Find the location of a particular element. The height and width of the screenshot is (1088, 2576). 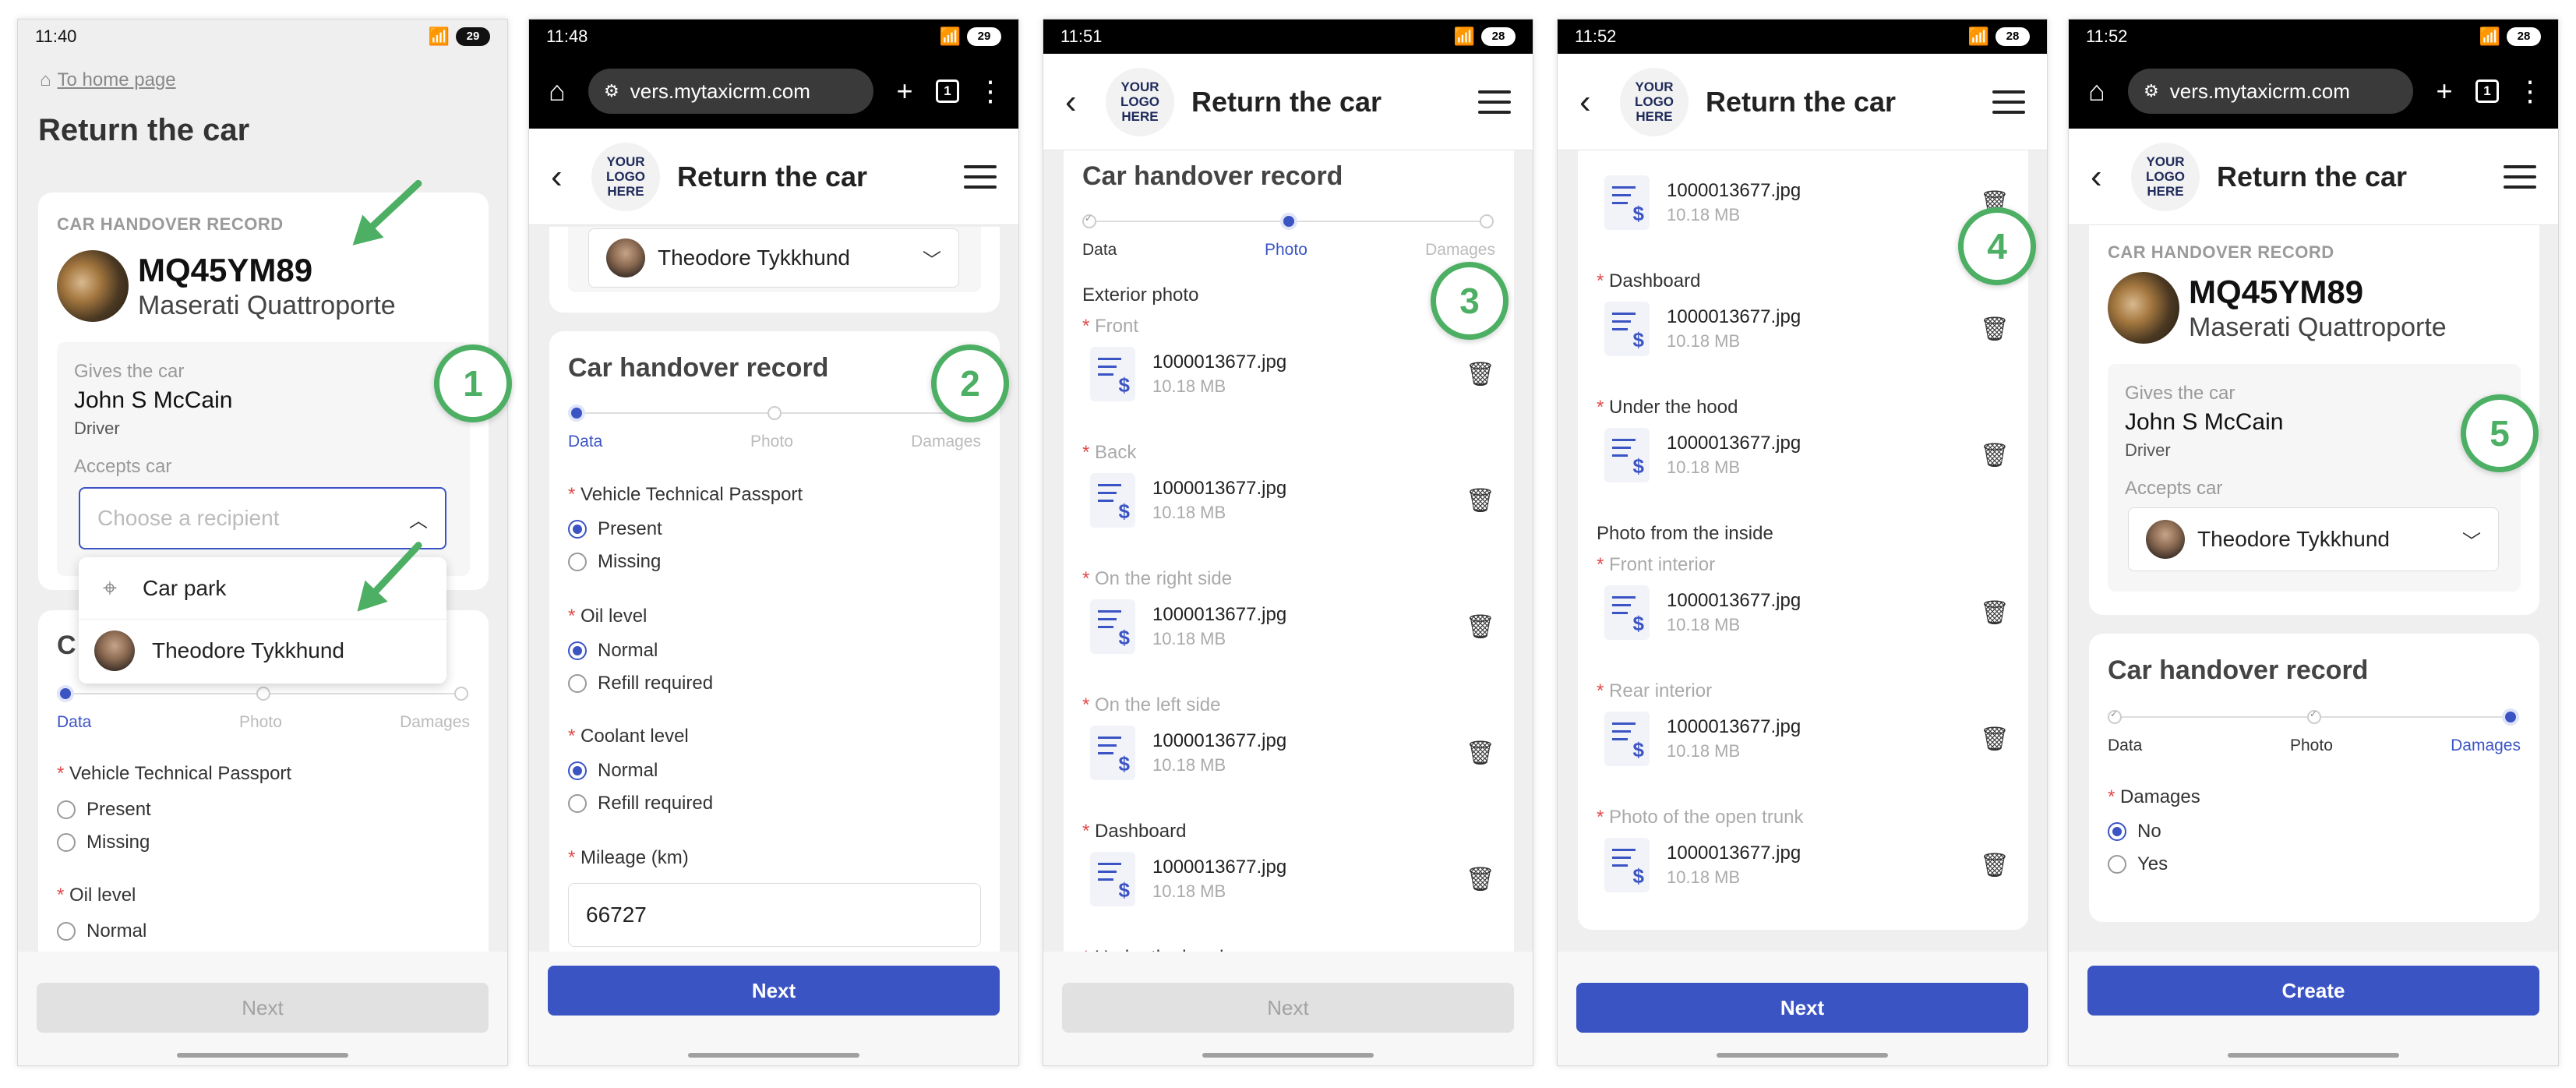

record-label: CAR HANDOVER RECORD is located at coordinates (2221, 252).